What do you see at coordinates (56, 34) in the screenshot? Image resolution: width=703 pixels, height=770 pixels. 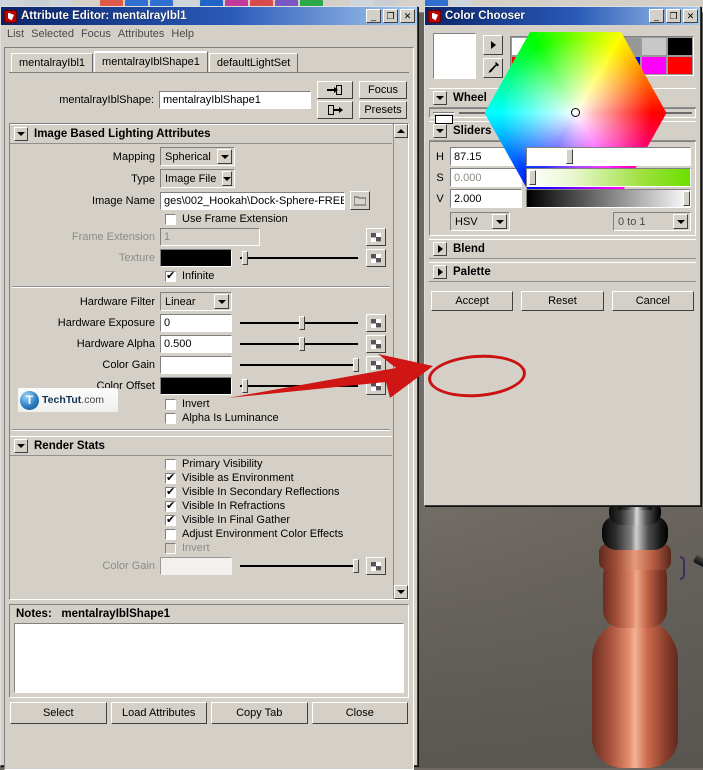 I see `menu-item-selected: Selected` at bounding box center [56, 34].